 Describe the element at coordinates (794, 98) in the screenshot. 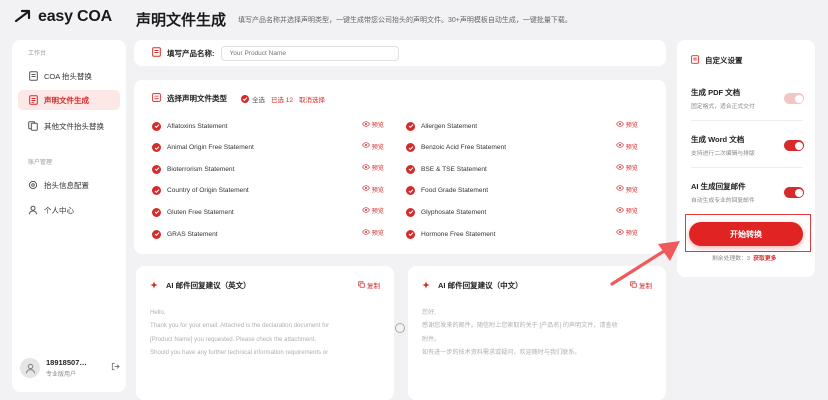

I see `pdf-toggle` at that location.